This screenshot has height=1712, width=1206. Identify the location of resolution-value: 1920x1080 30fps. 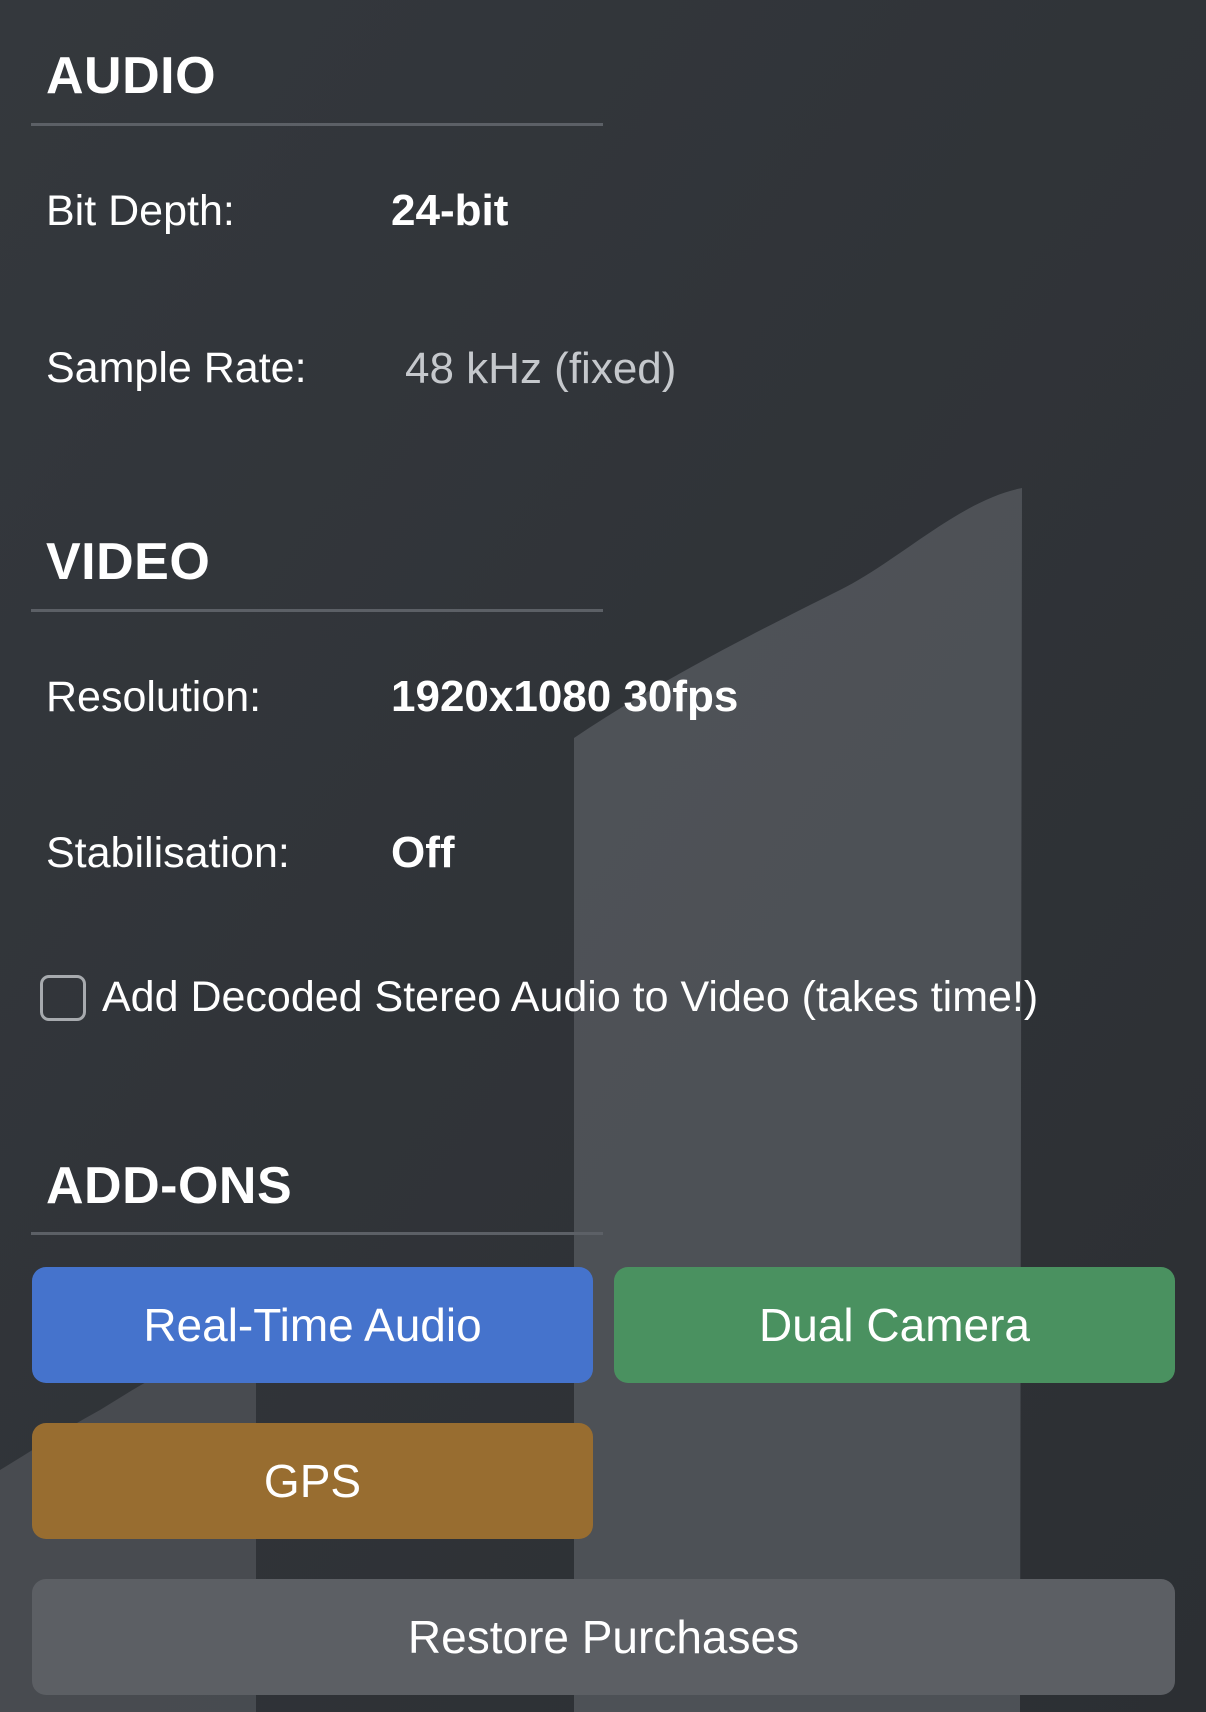
(564, 697).